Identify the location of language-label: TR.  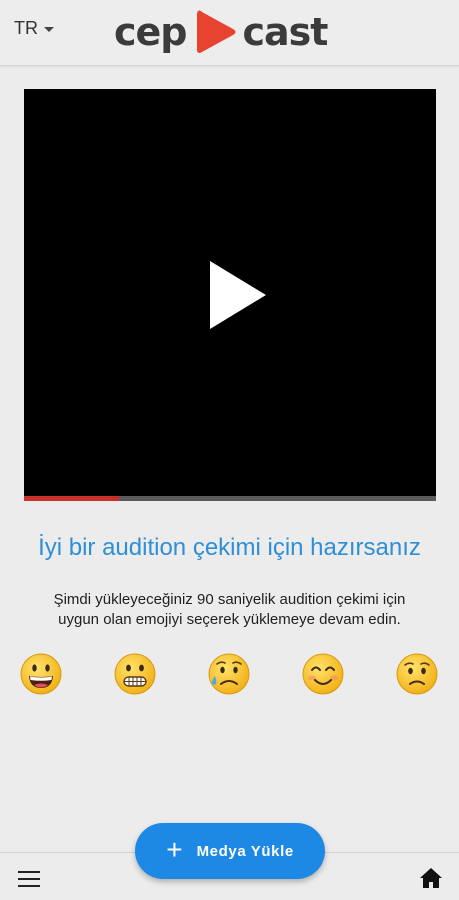
(26, 28).